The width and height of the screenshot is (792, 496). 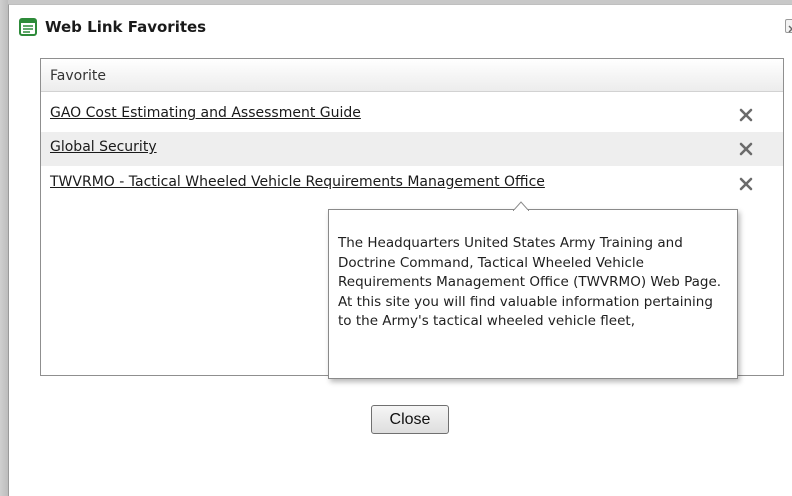 What do you see at coordinates (412, 75) in the screenshot?
I see `grid-header: Favorite` at bounding box center [412, 75].